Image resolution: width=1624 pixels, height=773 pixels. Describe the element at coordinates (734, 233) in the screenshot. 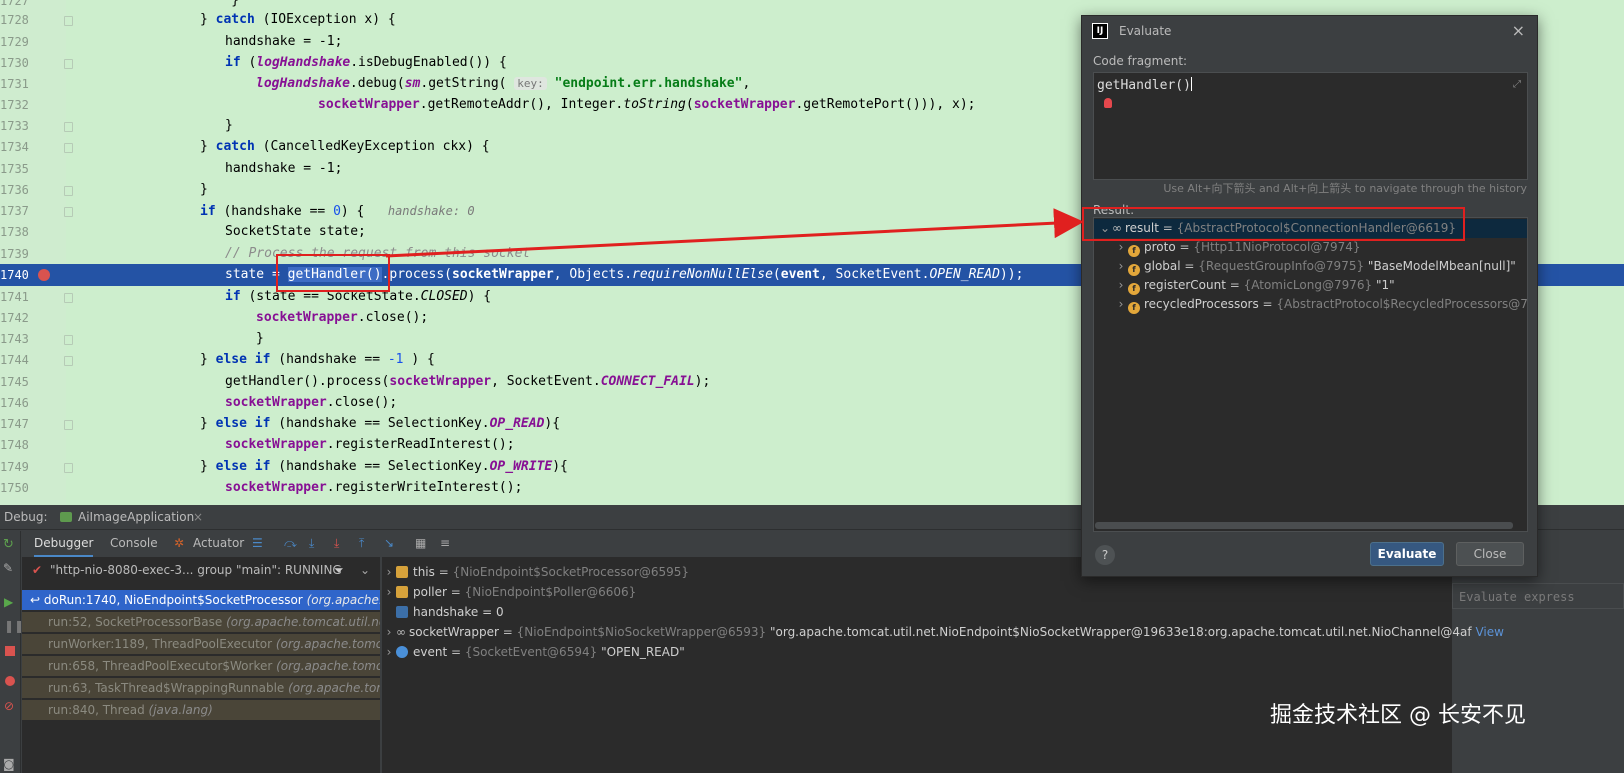

I see `annotation-arrow` at that location.